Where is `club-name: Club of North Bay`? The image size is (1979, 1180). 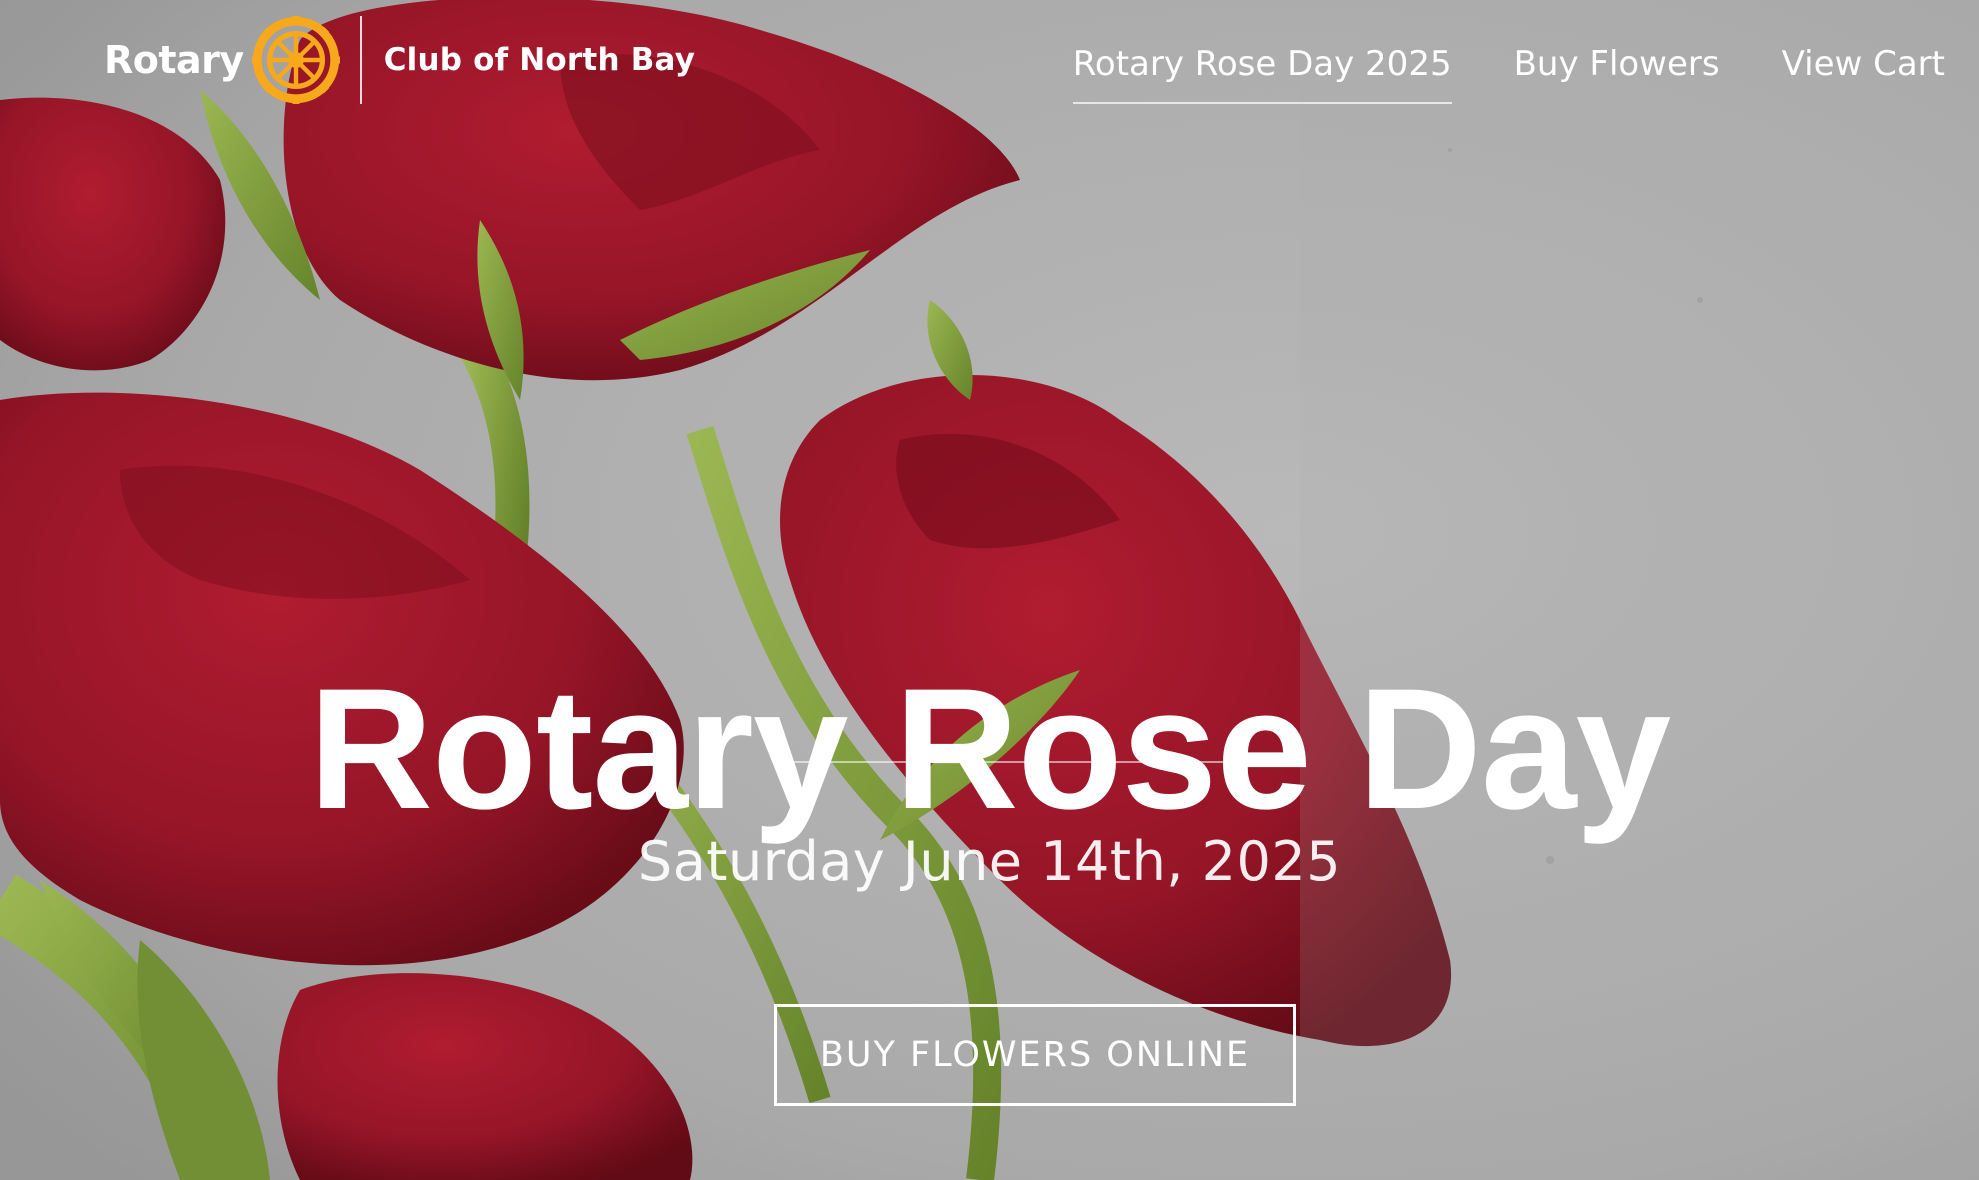 club-name: Club of North Bay is located at coordinates (539, 60).